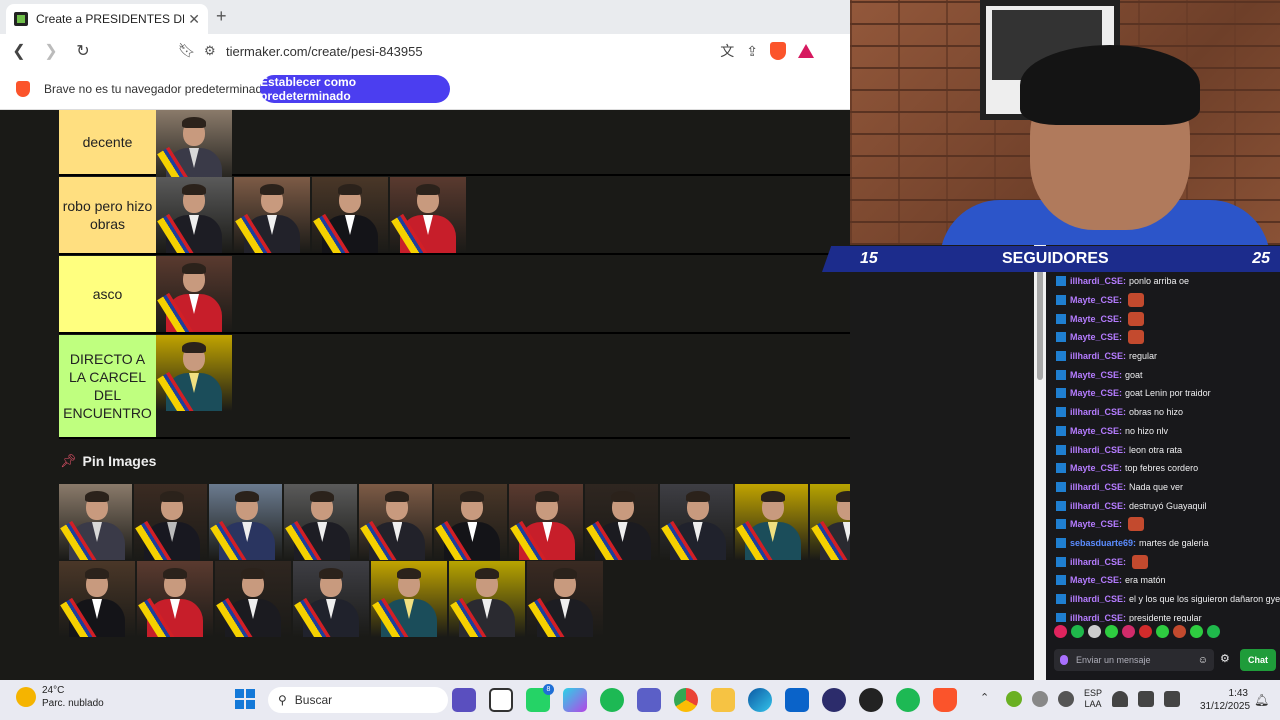  Describe the element at coordinates (107, 215) in the screenshot. I see `tier-label: robo pero hizo obras` at that location.